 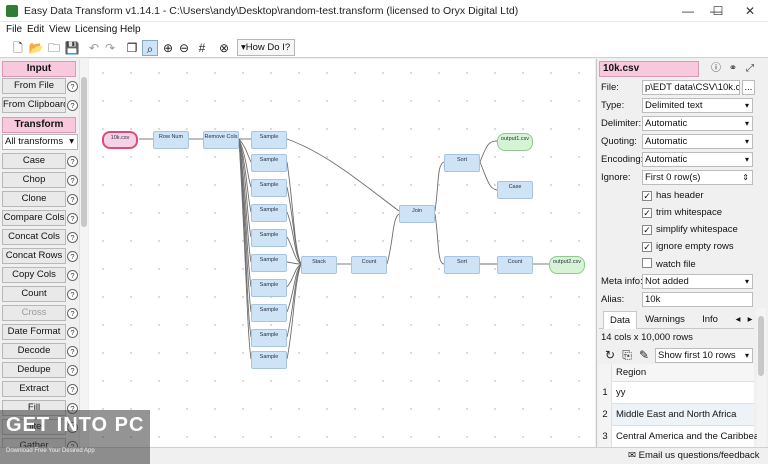 What do you see at coordinates (34, 275) in the screenshot?
I see `transform-button-copy-cols: Copy Cols` at bounding box center [34, 275].